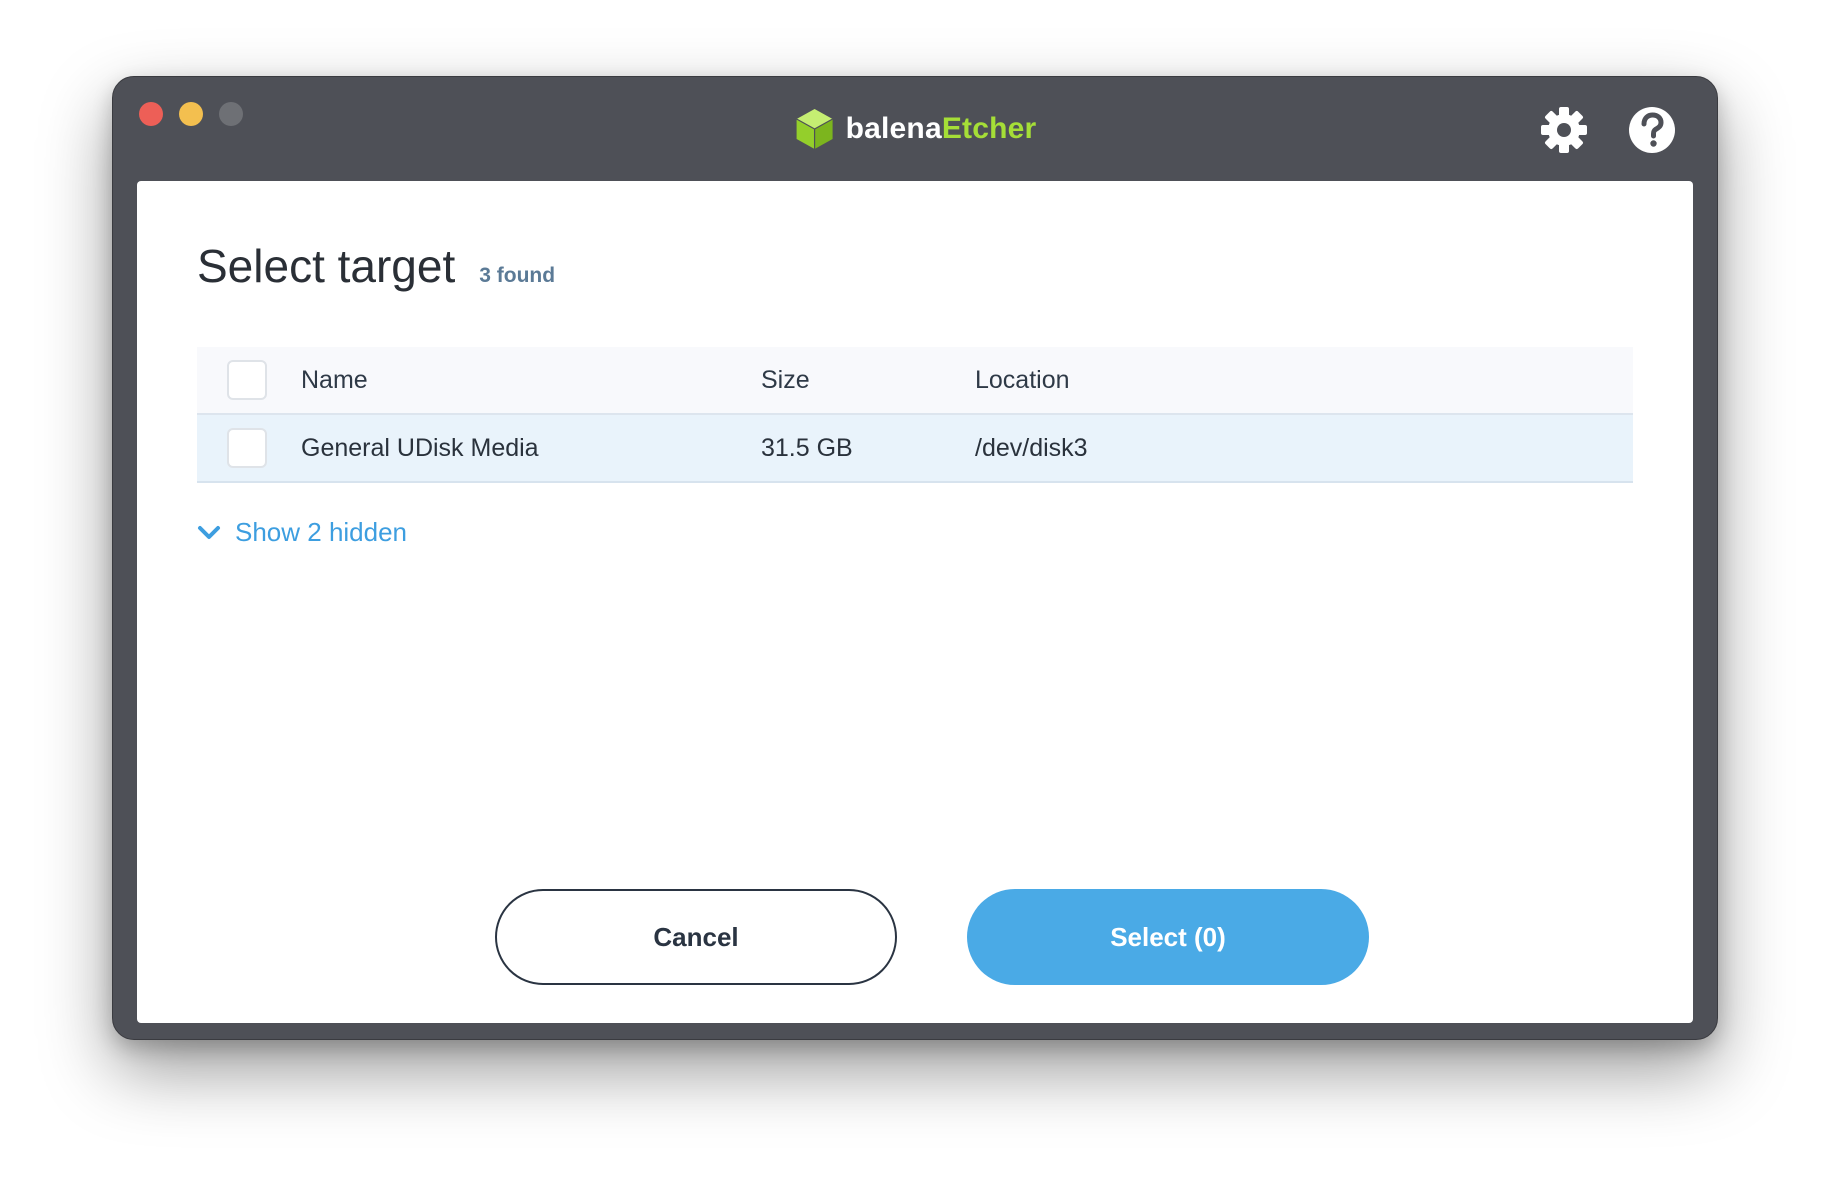 Image resolution: width=1824 pixels, height=1184 pixels. I want to click on dialog-header: Select target 3 found, so click(376, 266).